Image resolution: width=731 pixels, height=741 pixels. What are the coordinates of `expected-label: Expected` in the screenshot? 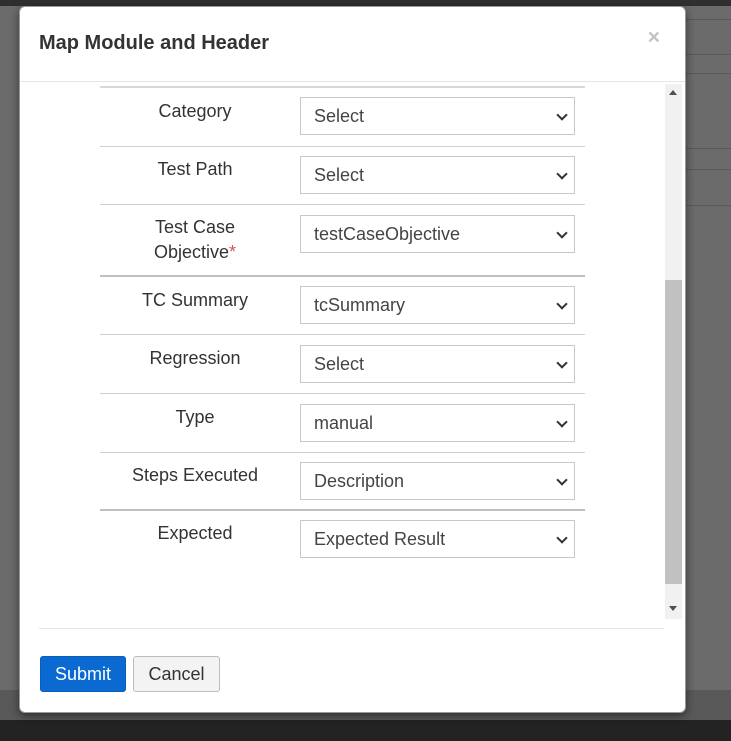 It's located at (195, 533).